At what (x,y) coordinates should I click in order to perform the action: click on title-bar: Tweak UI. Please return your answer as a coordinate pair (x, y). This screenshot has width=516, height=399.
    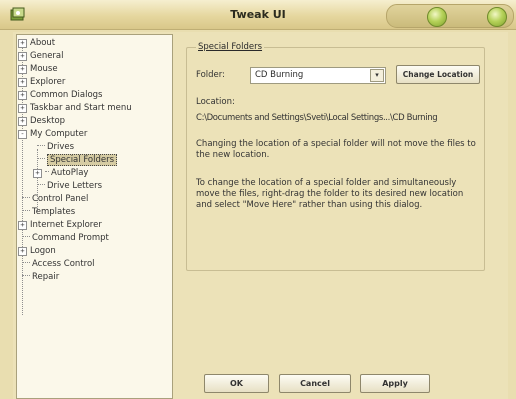
    Looking at the image, I should click on (258, 15).